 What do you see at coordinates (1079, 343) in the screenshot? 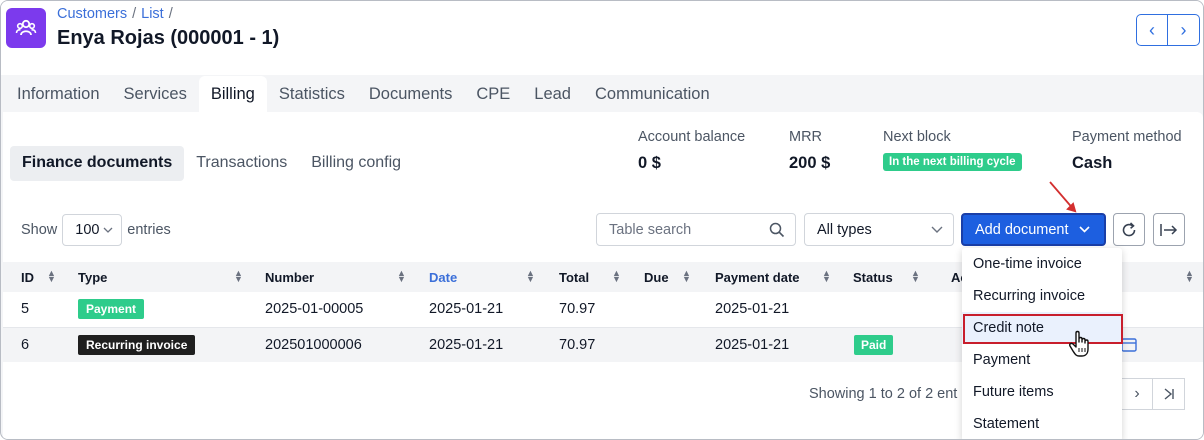
I see `hand-cursor-icon` at bounding box center [1079, 343].